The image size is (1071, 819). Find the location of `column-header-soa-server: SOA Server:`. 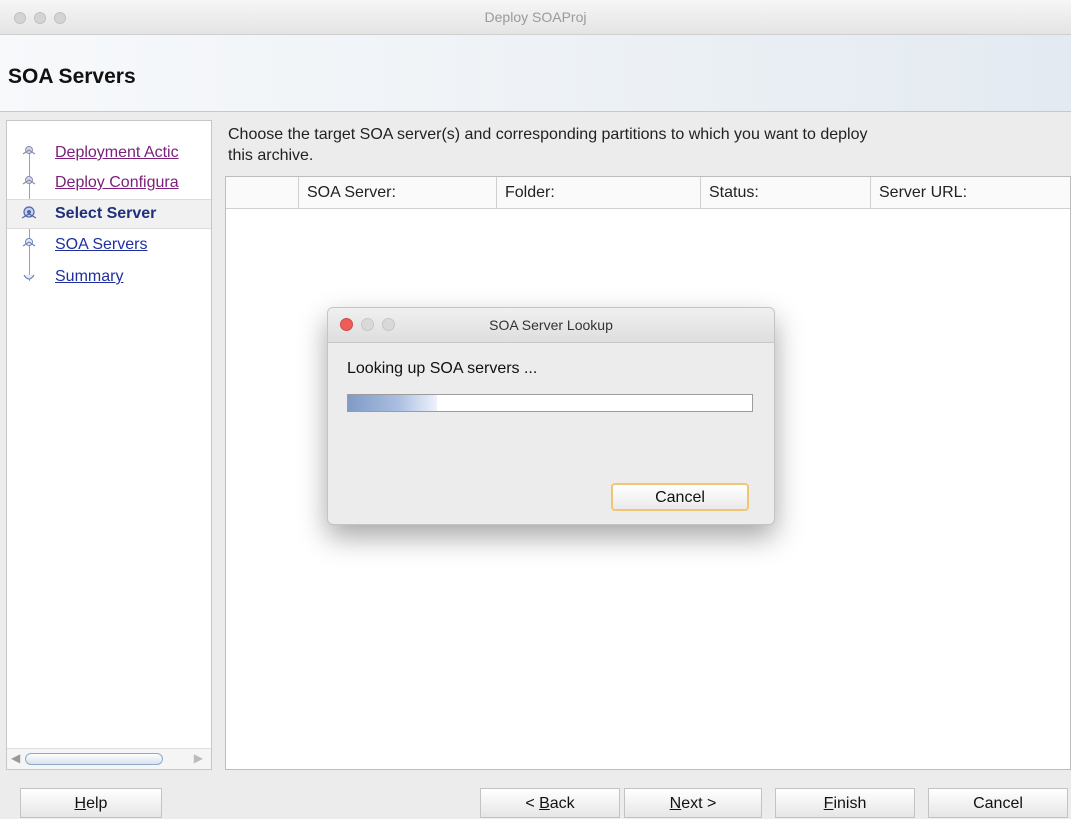

column-header-soa-server: SOA Server: is located at coordinates (397, 192).